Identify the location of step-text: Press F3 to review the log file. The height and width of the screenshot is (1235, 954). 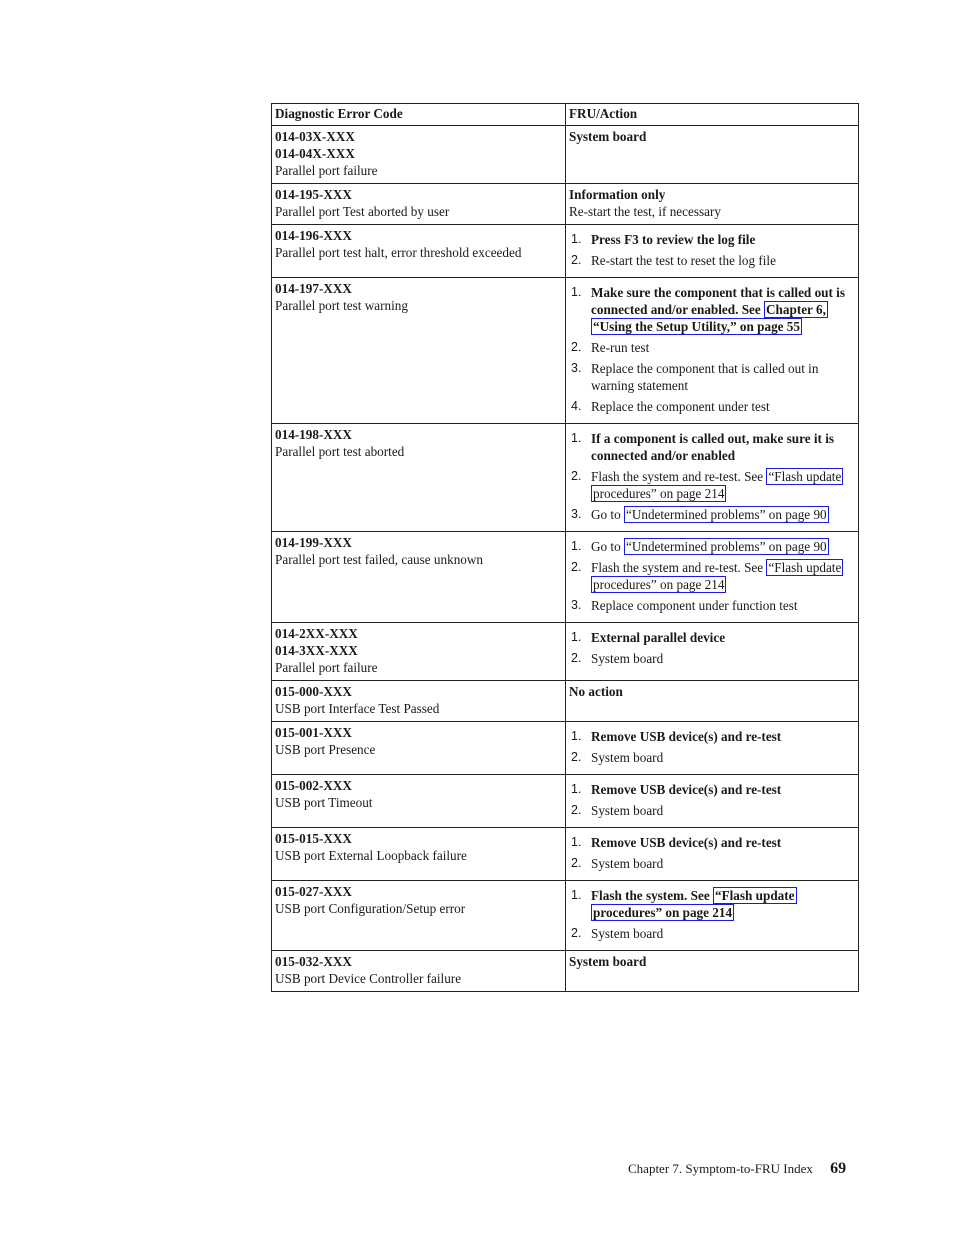
(673, 239).